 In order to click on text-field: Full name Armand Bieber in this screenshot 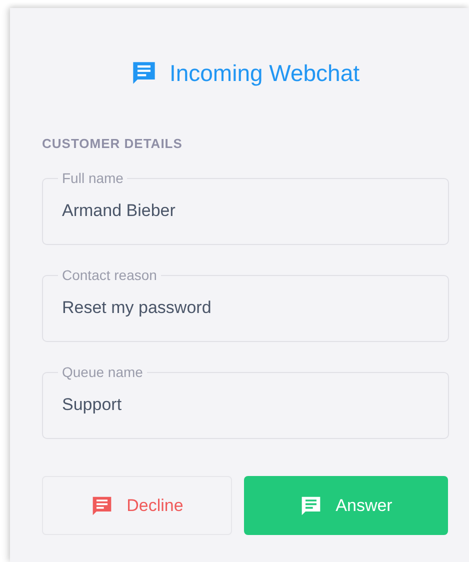, I will do `click(245, 207)`.